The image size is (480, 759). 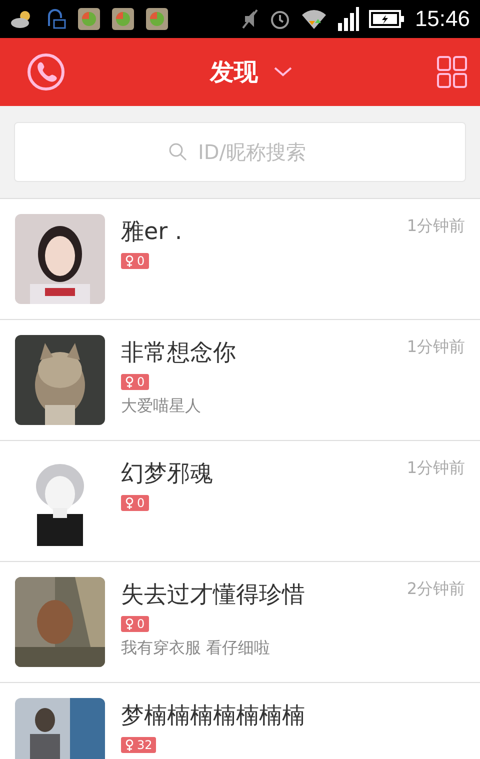 What do you see at coordinates (452, 72) in the screenshot?
I see `grid-icon` at bounding box center [452, 72].